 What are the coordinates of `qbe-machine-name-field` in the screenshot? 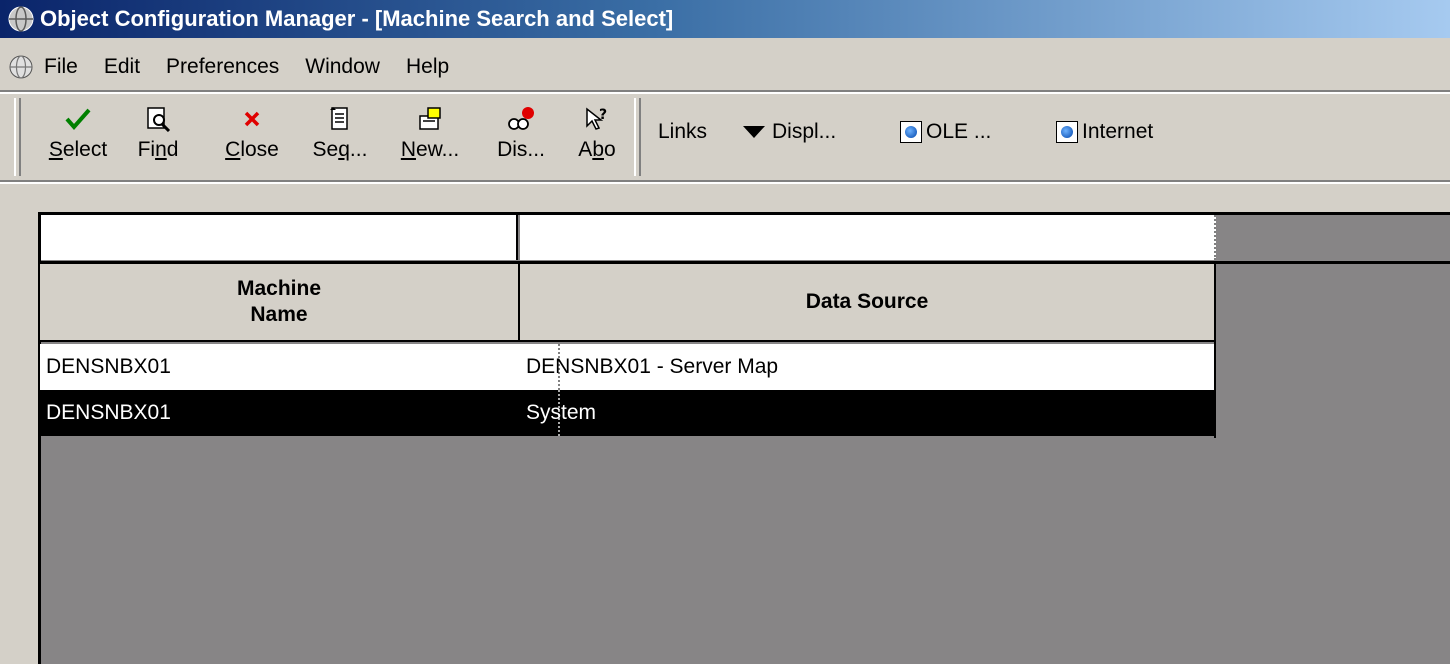 It's located at (279, 236).